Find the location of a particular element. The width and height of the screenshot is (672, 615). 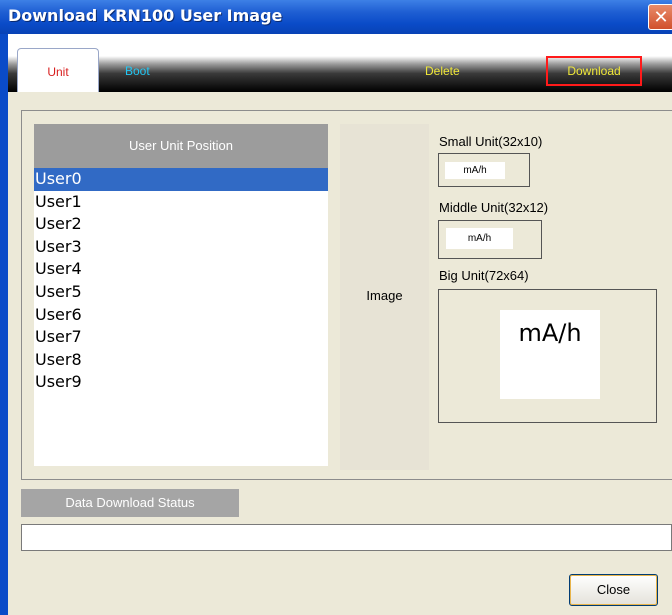

tab-delete: Delete is located at coordinates (442, 71).